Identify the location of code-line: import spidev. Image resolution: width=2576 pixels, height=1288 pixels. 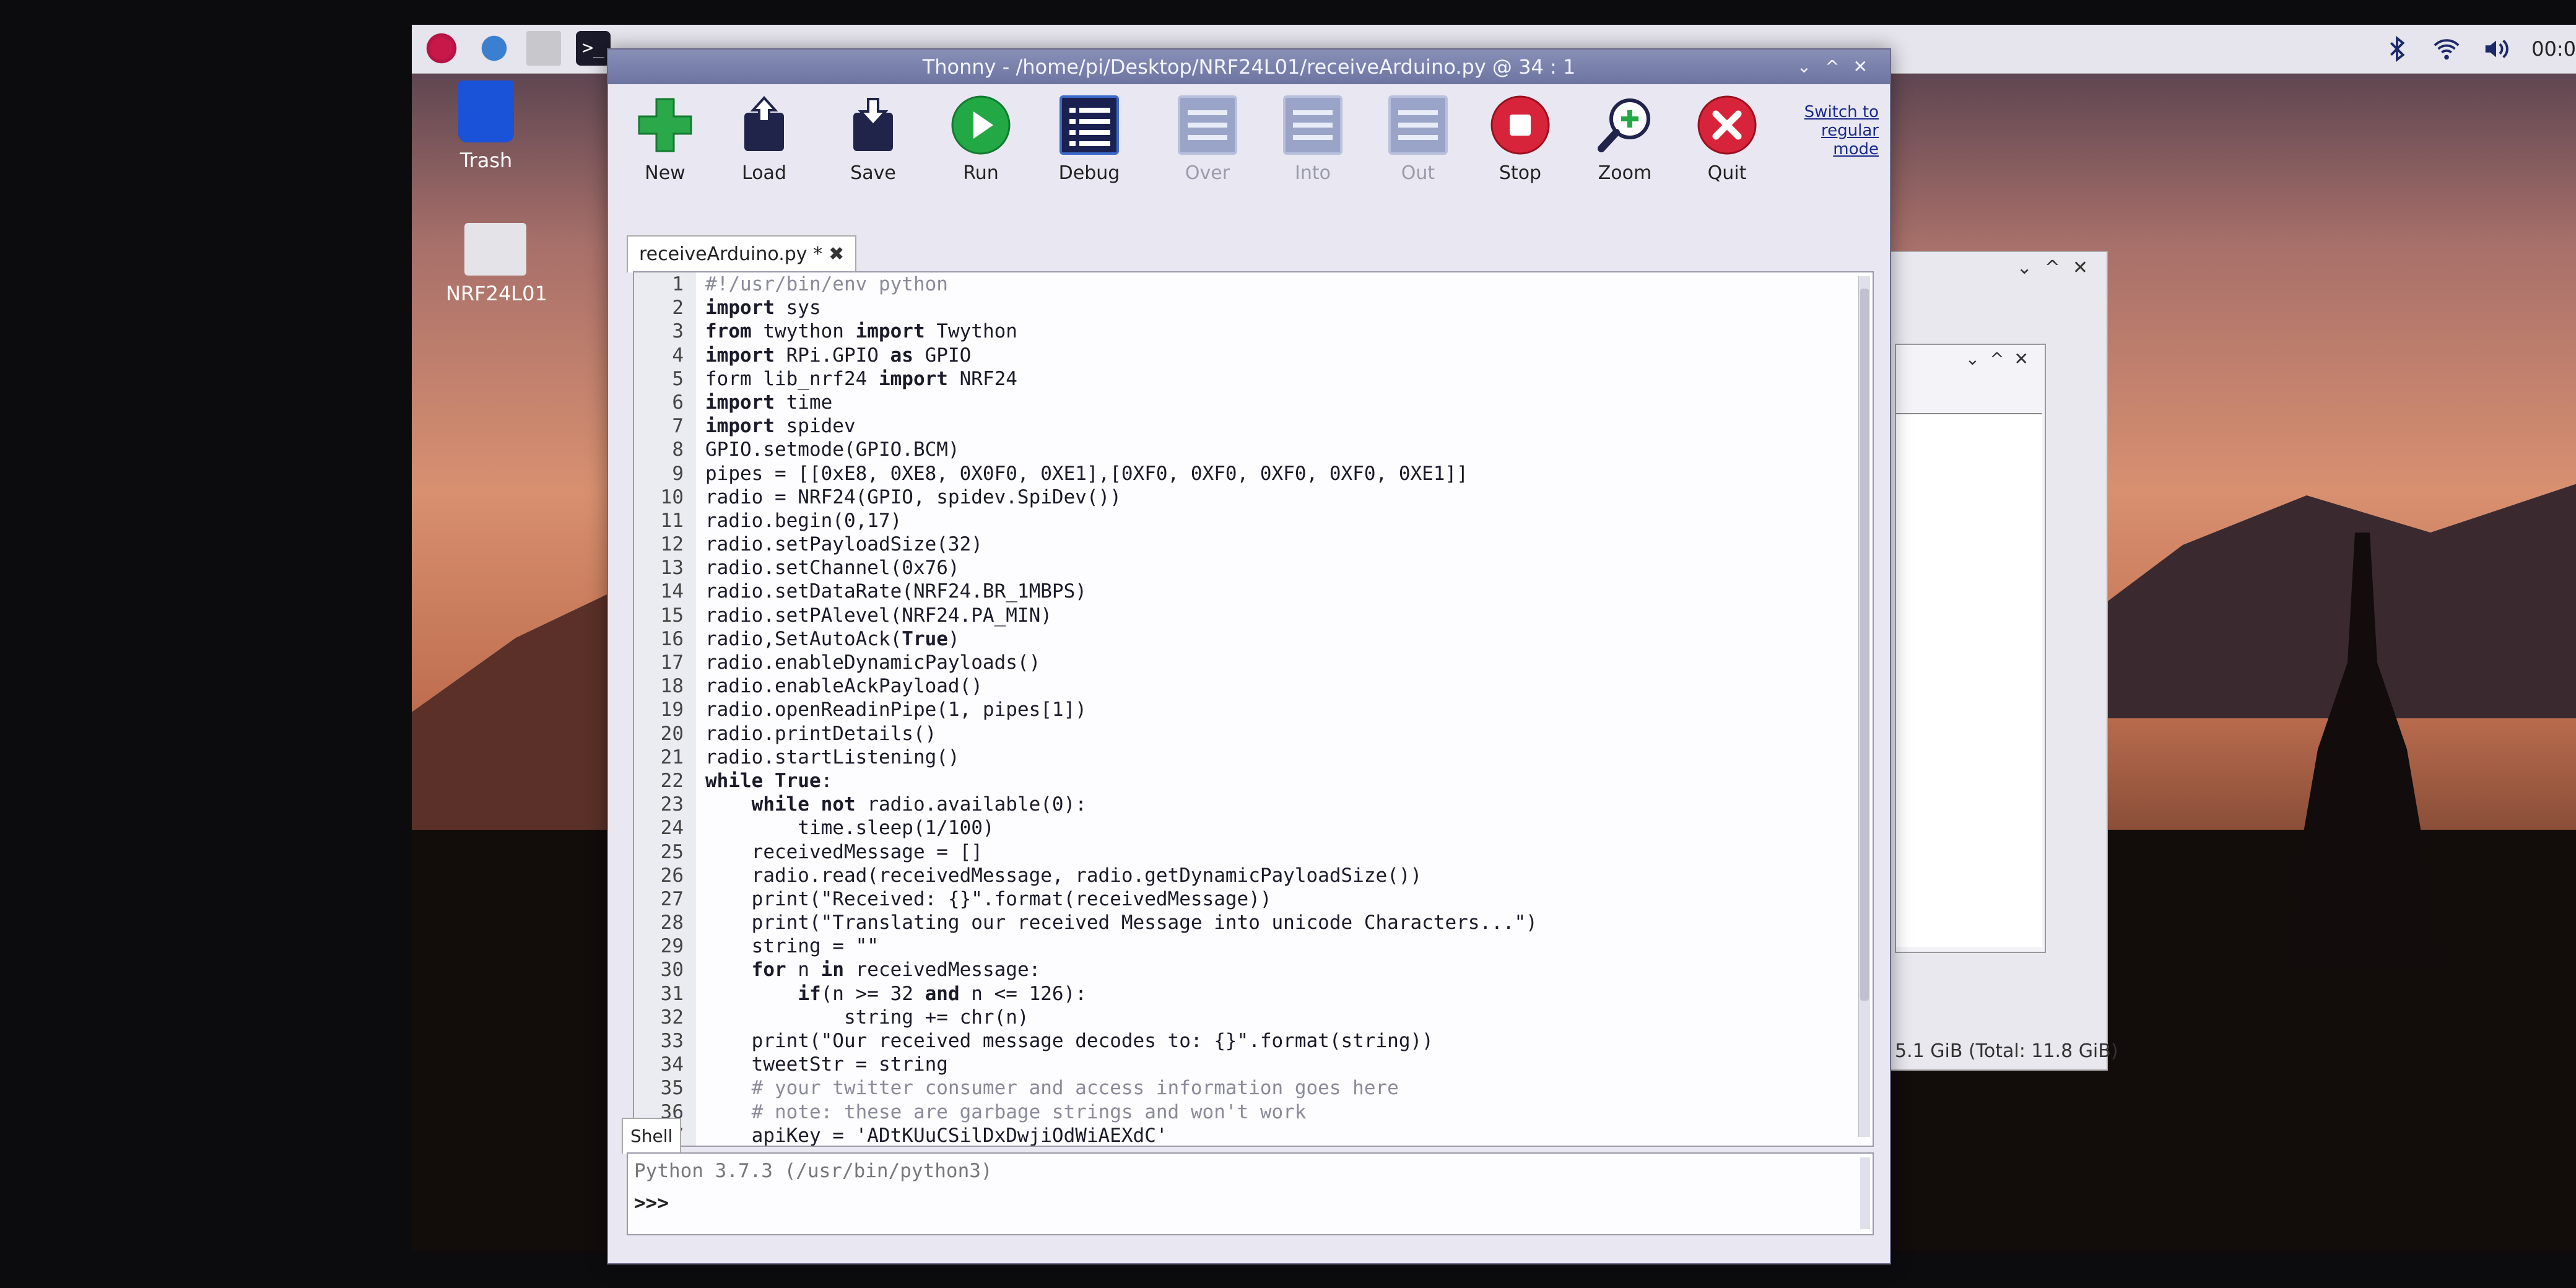
(1277, 426).